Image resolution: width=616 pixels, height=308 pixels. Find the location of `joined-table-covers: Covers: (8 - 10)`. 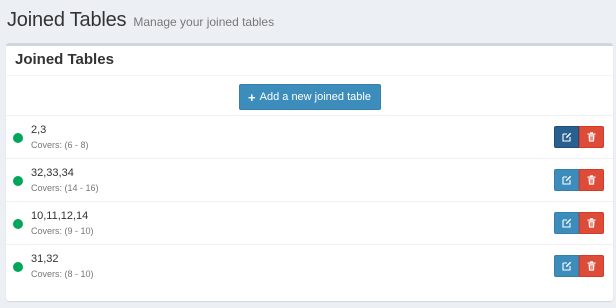

joined-table-covers: Covers: (8 - 10) is located at coordinates (62, 274).